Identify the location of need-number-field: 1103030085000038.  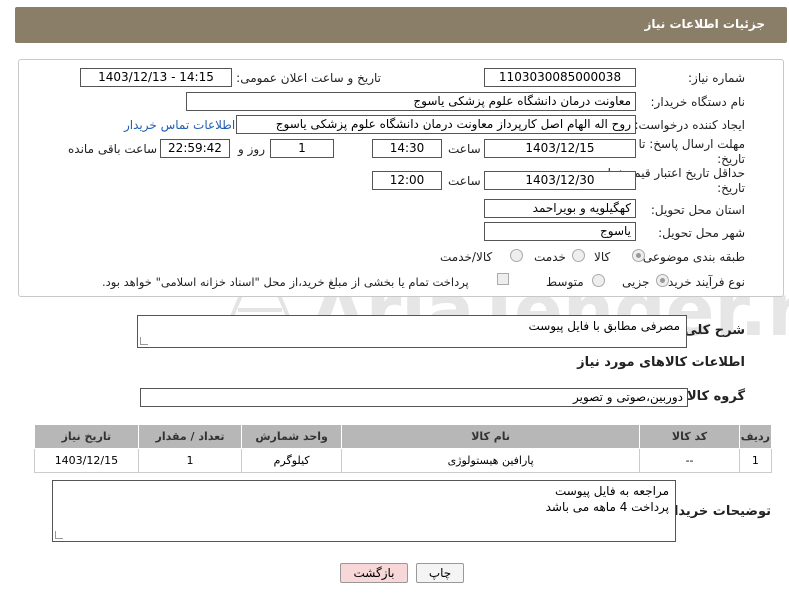
(560, 77).